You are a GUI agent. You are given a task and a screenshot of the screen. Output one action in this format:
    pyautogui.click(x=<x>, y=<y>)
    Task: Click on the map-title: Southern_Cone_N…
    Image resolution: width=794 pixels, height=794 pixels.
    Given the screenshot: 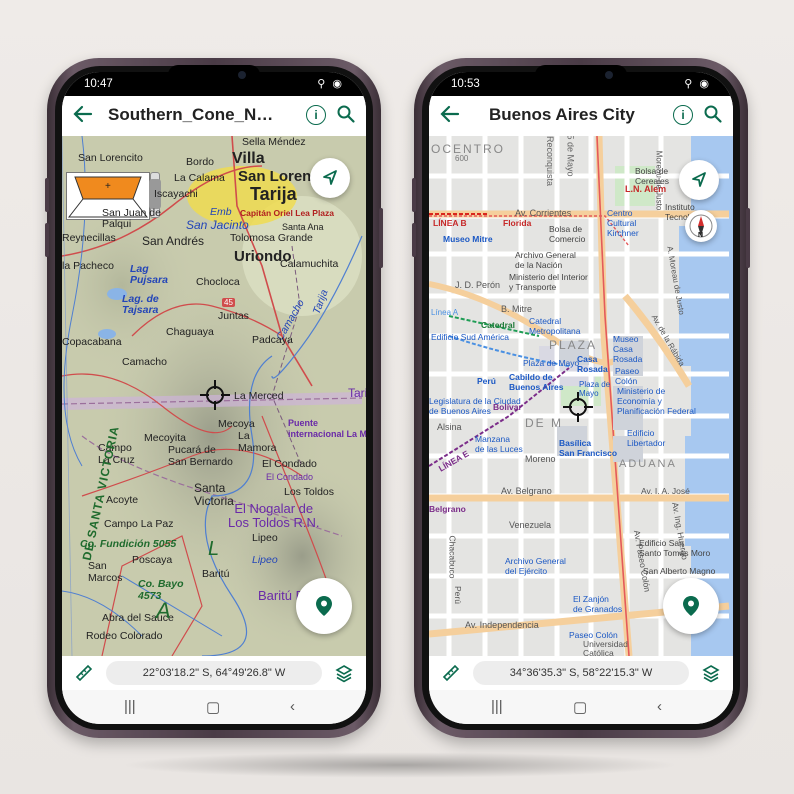 What is the action you would take?
    pyautogui.click(x=191, y=114)
    